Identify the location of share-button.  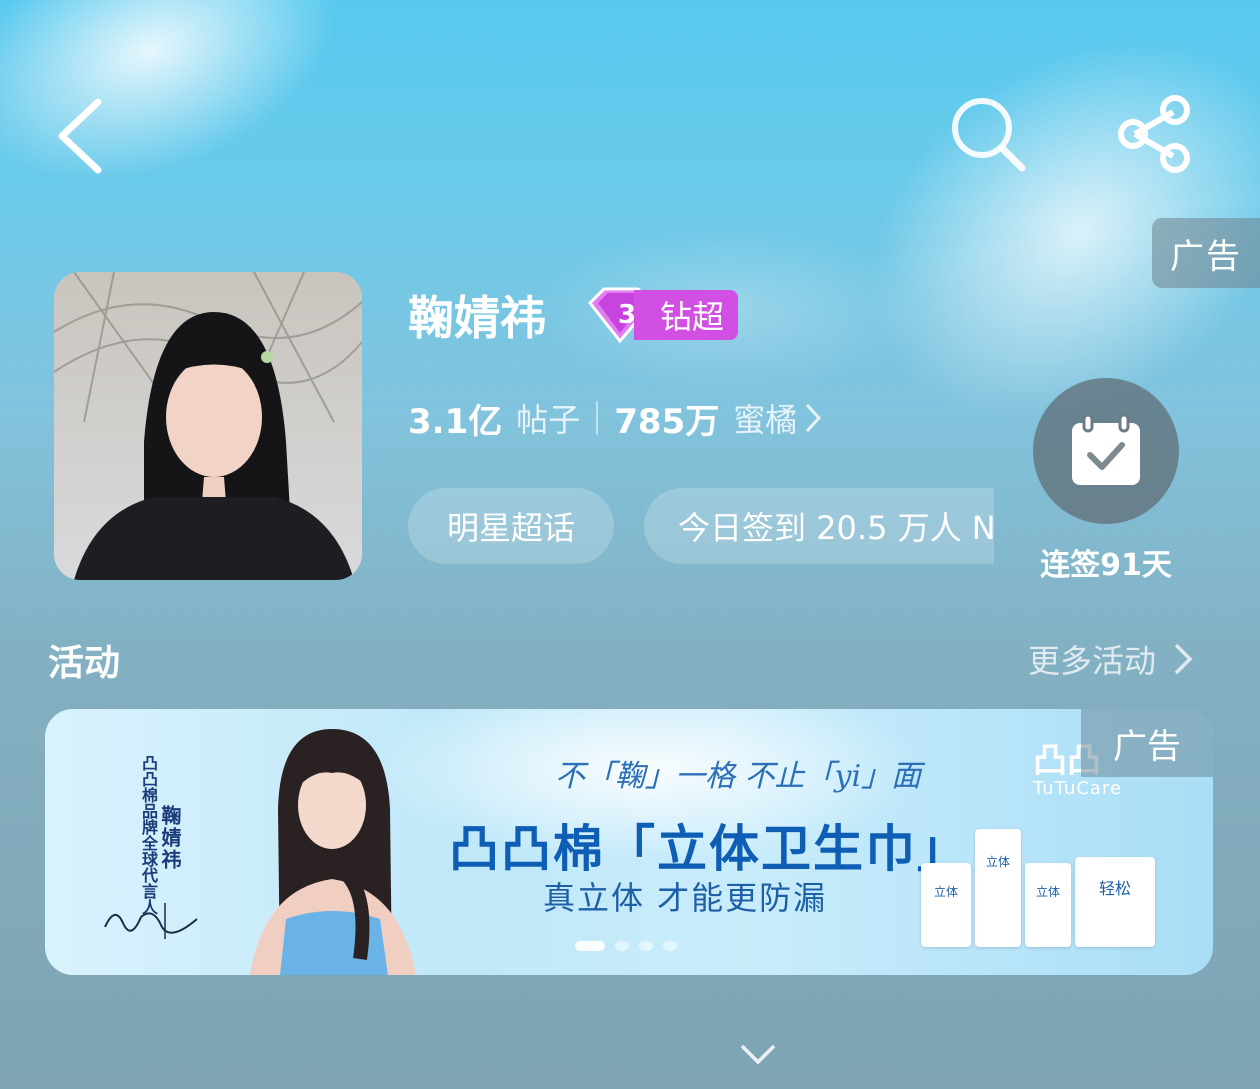
(1155, 134).